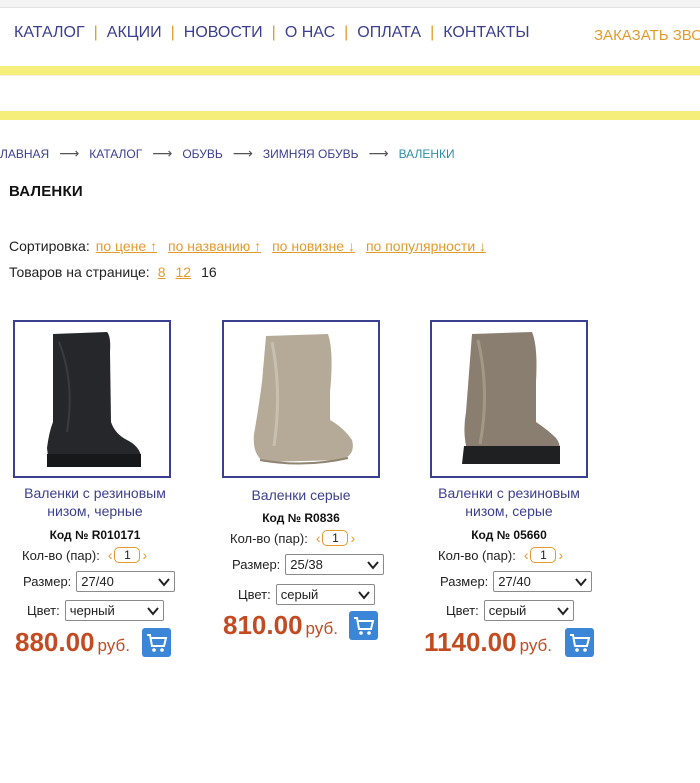  Describe the element at coordinates (49, 246) in the screenshot. I see `sort-label: Сортировка:` at that location.